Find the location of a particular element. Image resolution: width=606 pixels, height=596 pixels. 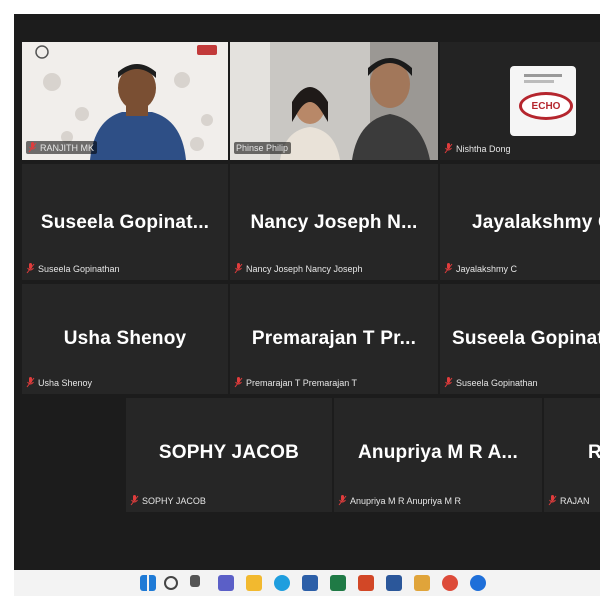

participant-name: RANJITH MK is located at coordinates (67, 147).